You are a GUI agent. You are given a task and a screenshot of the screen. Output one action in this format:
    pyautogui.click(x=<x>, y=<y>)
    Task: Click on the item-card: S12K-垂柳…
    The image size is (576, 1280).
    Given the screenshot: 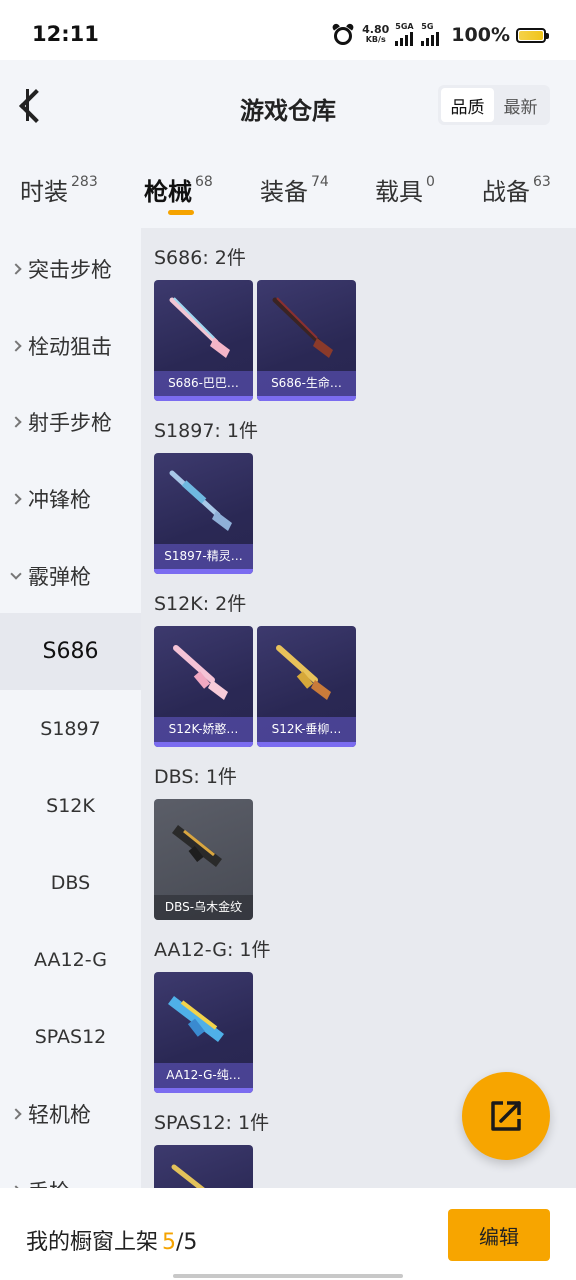 What is the action you would take?
    pyautogui.click(x=306, y=686)
    